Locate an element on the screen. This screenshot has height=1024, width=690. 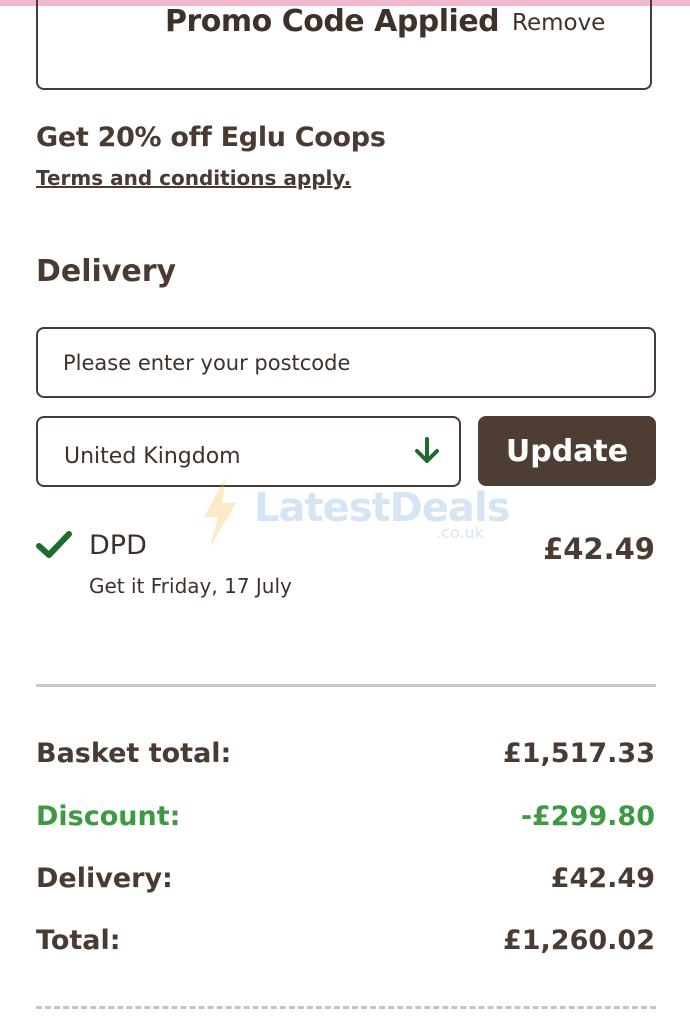
discount-value: -£299.80 is located at coordinates (587, 816).